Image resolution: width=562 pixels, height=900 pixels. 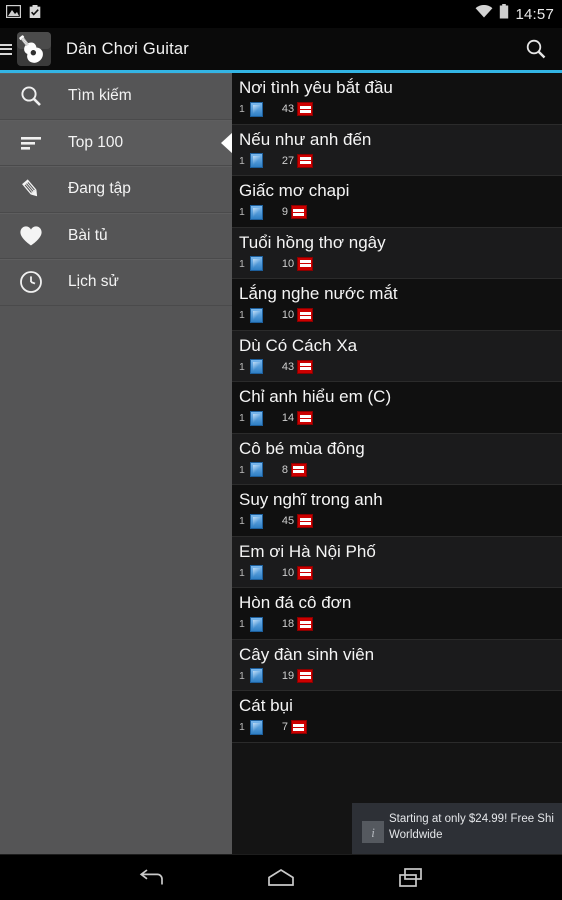 What do you see at coordinates (315, 396) in the screenshot?
I see `song-title: Chỉ anh hiểu em (C)` at bounding box center [315, 396].